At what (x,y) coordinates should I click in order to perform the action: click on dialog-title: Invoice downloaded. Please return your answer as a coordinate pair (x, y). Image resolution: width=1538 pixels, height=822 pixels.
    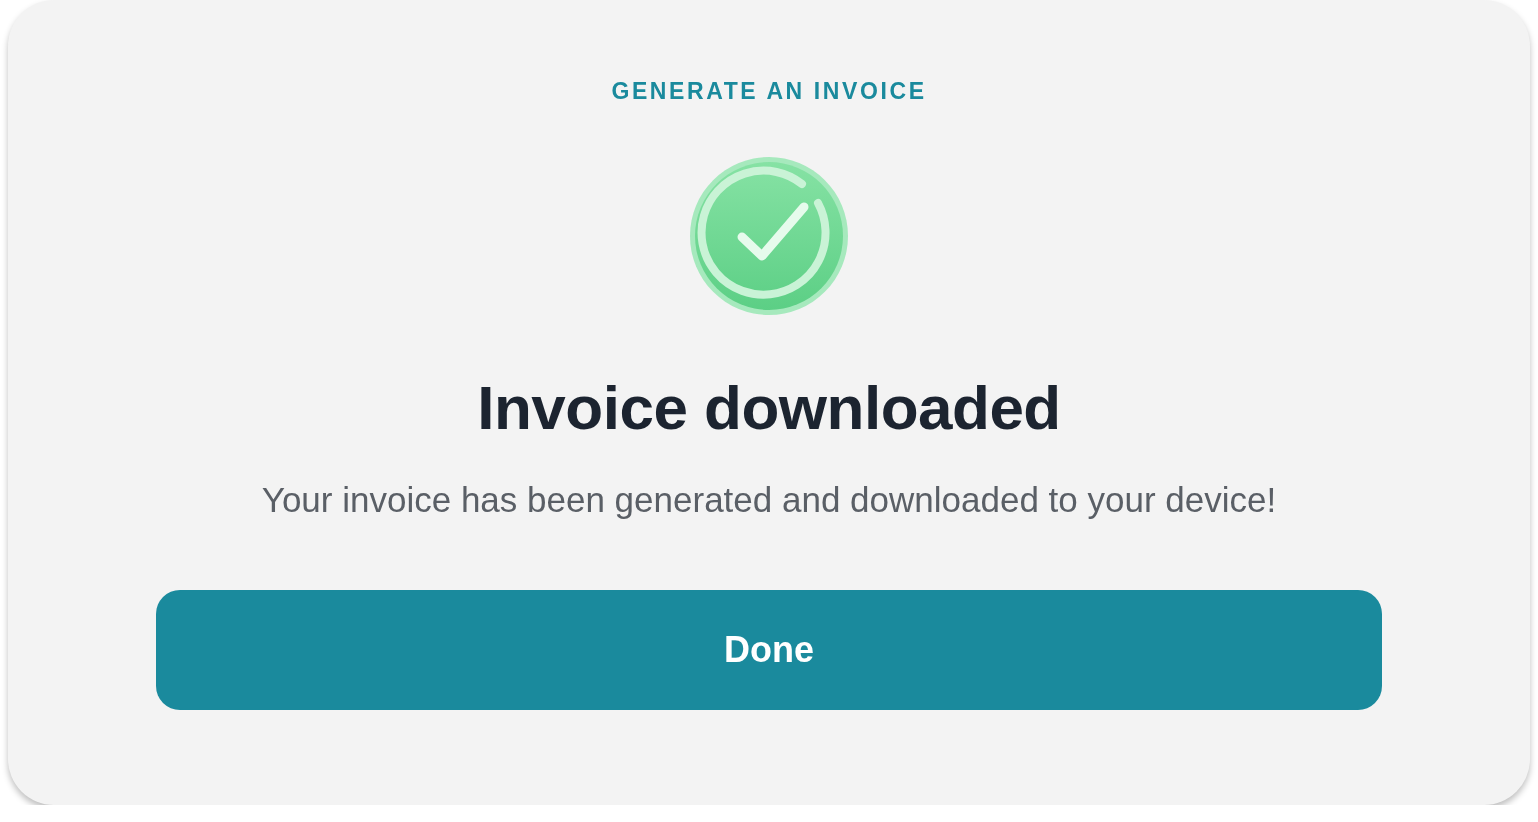
    Looking at the image, I should click on (769, 408).